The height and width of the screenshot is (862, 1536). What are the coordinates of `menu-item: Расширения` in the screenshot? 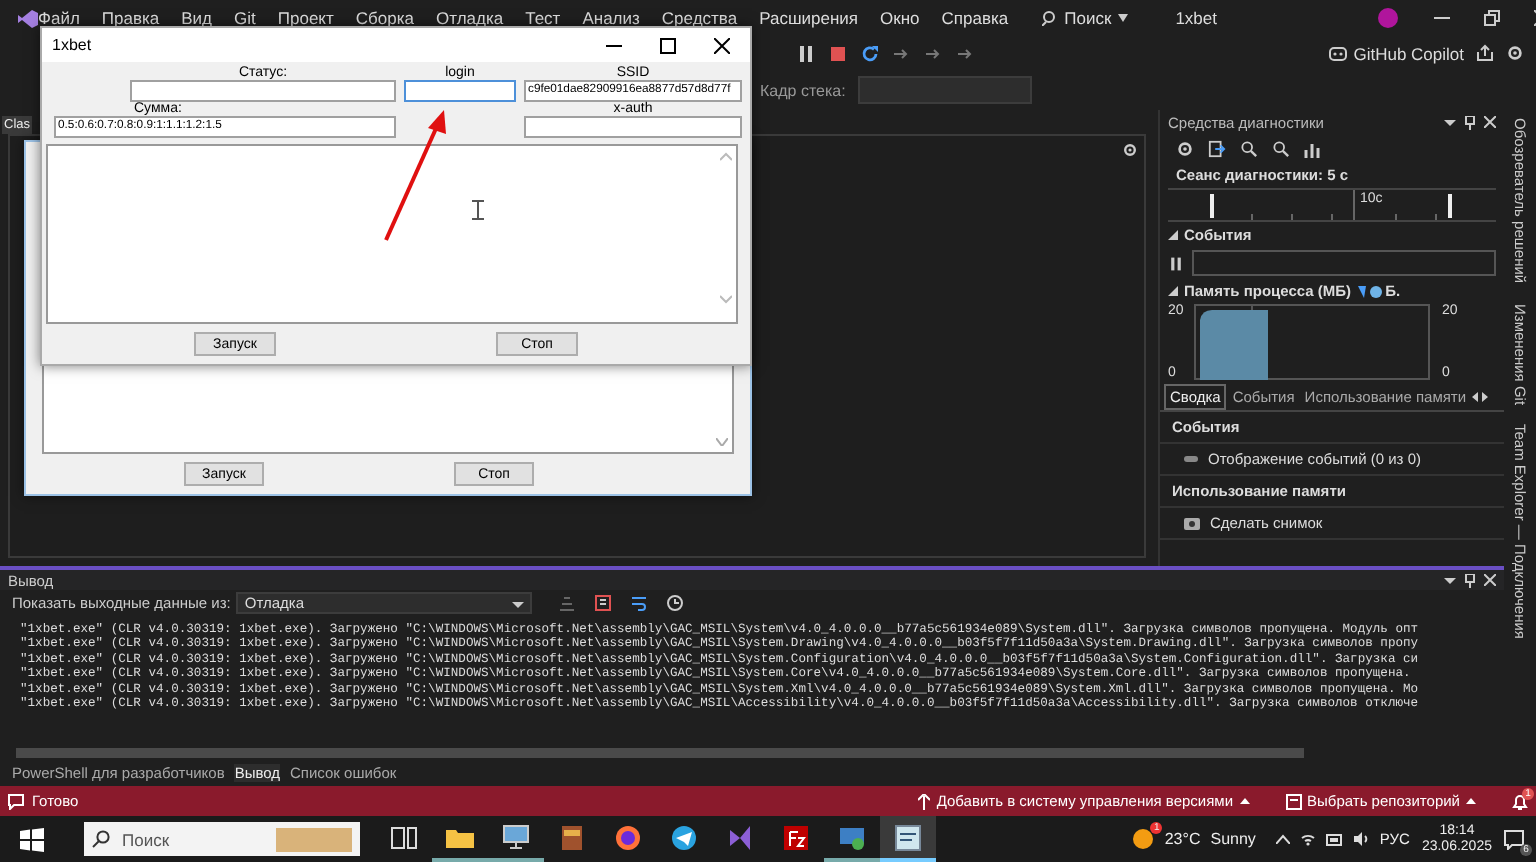 It's located at (809, 18).